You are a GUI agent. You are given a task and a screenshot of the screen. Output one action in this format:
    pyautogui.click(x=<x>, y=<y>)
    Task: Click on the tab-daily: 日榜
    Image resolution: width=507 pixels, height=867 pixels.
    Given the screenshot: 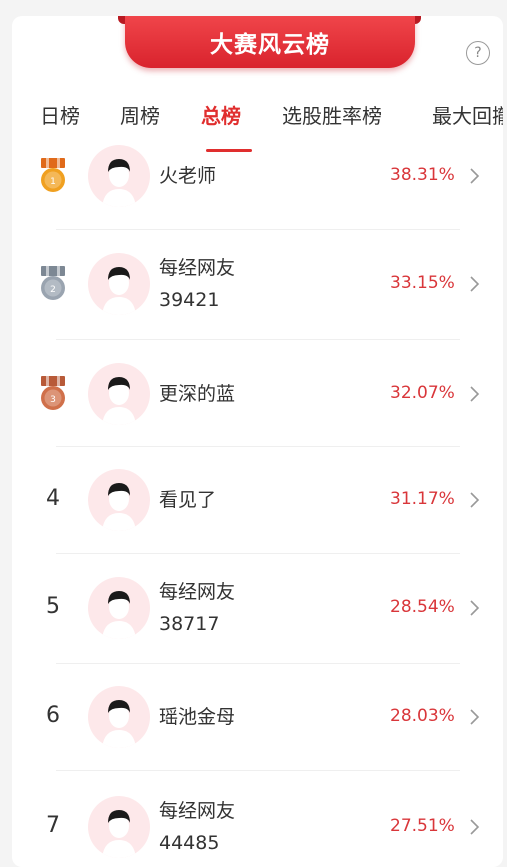 What is the action you would take?
    pyautogui.click(x=60, y=114)
    